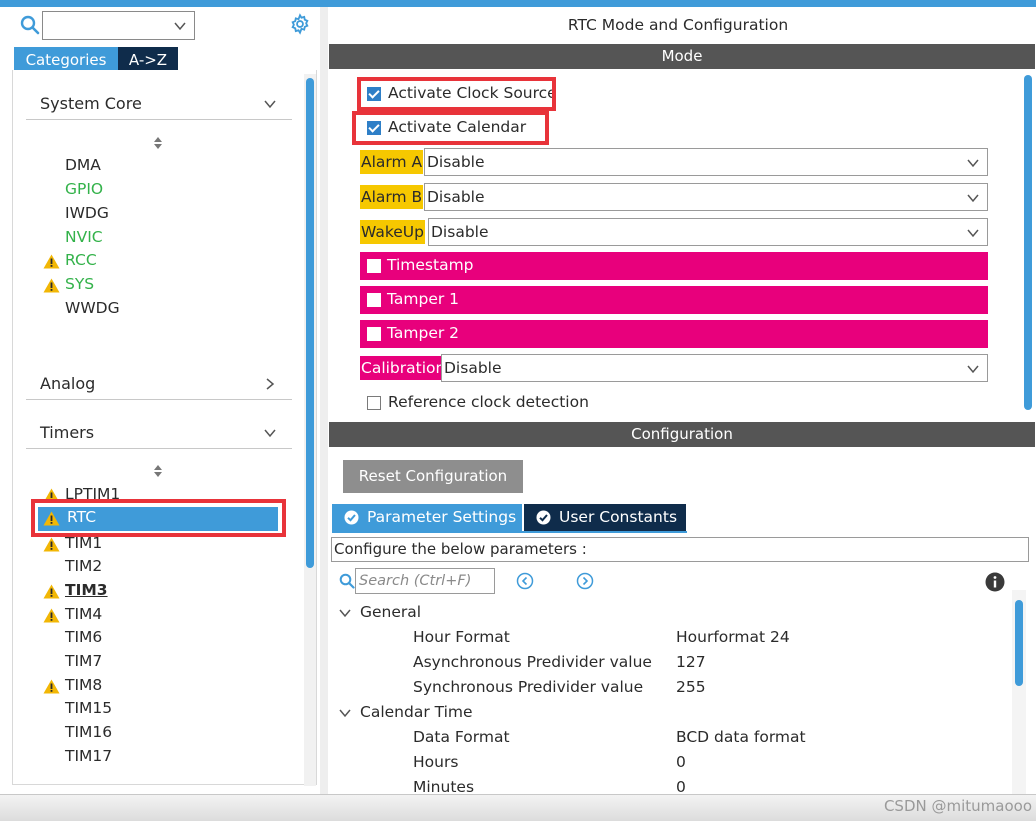 The image size is (1036, 821). What do you see at coordinates (374, 266) in the screenshot?
I see `timestamp-checkbox` at bounding box center [374, 266].